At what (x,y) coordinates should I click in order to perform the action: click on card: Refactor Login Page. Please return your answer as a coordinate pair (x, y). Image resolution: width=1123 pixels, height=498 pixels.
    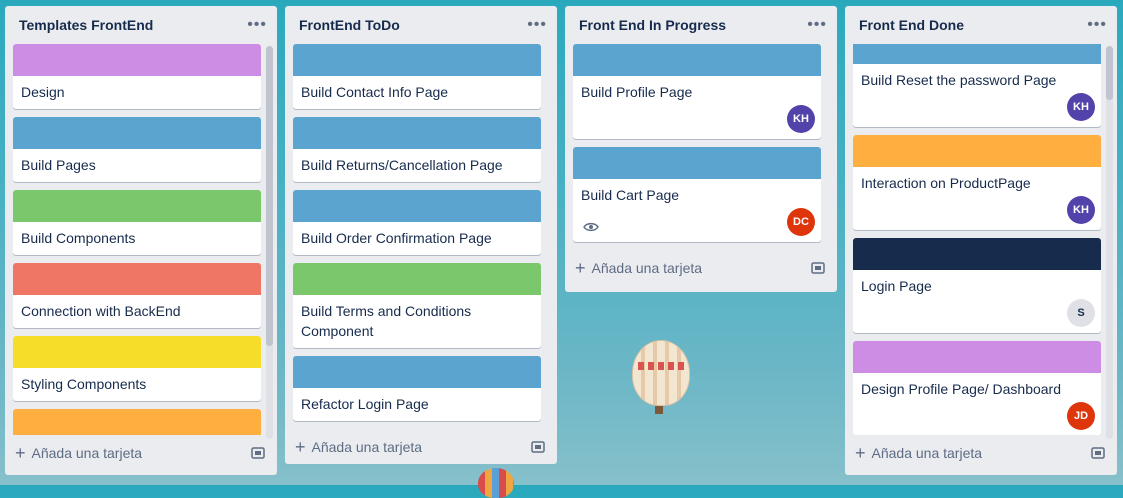
    Looking at the image, I should click on (417, 388).